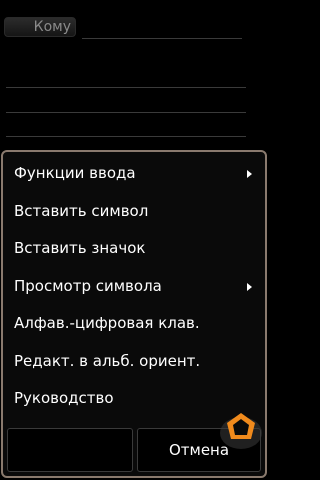 The width and height of the screenshot is (320, 480). What do you see at coordinates (241, 431) in the screenshot?
I see `watermark-logo-icon` at bounding box center [241, 431].